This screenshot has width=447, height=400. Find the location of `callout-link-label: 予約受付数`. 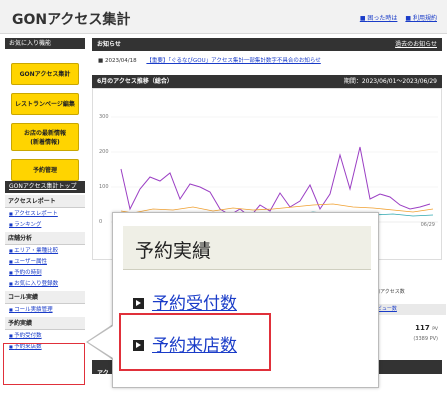

callout-link-label: 予約受付数 is located at coordinates (194, 304).